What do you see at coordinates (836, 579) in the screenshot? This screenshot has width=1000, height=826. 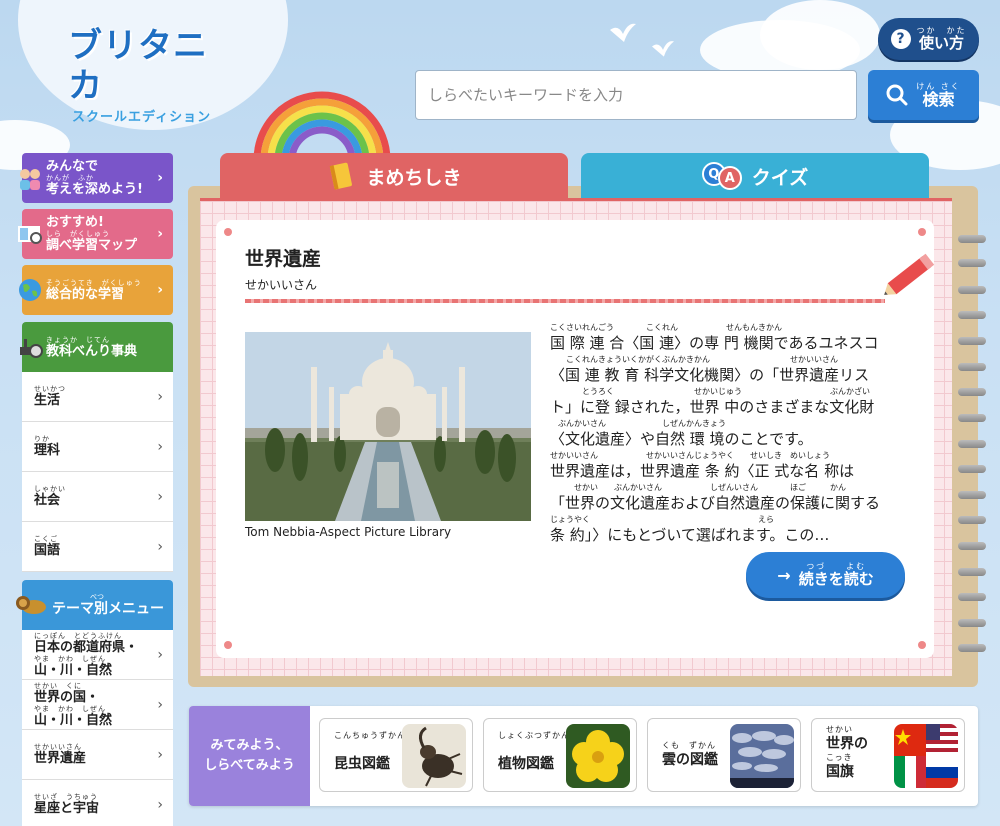 I see `read-more-label: 続きを読む` at bounding box center [836, 579].